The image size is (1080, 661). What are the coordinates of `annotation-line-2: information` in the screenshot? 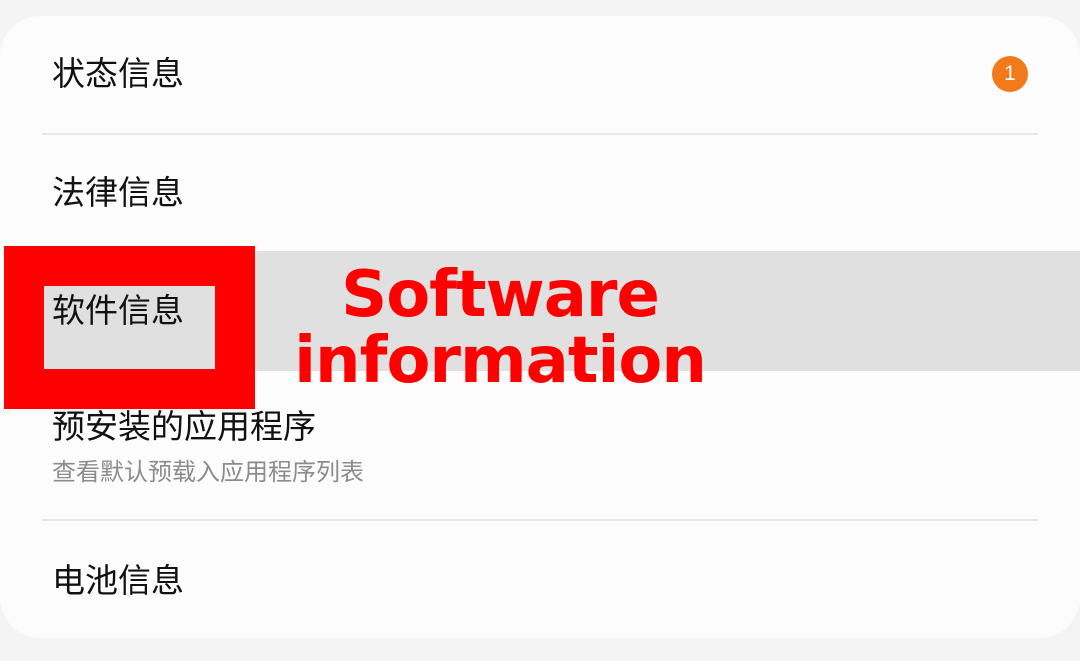 It's located at (500, 361).